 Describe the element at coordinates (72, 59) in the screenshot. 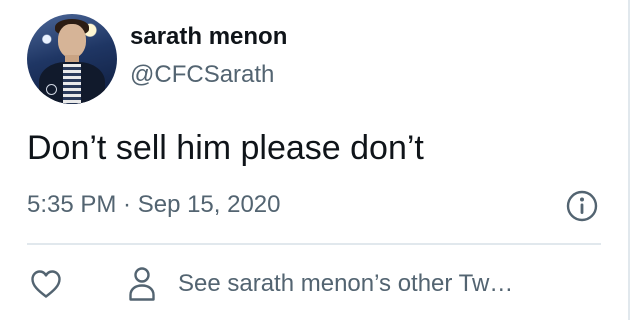

I see `avatar` at that location.